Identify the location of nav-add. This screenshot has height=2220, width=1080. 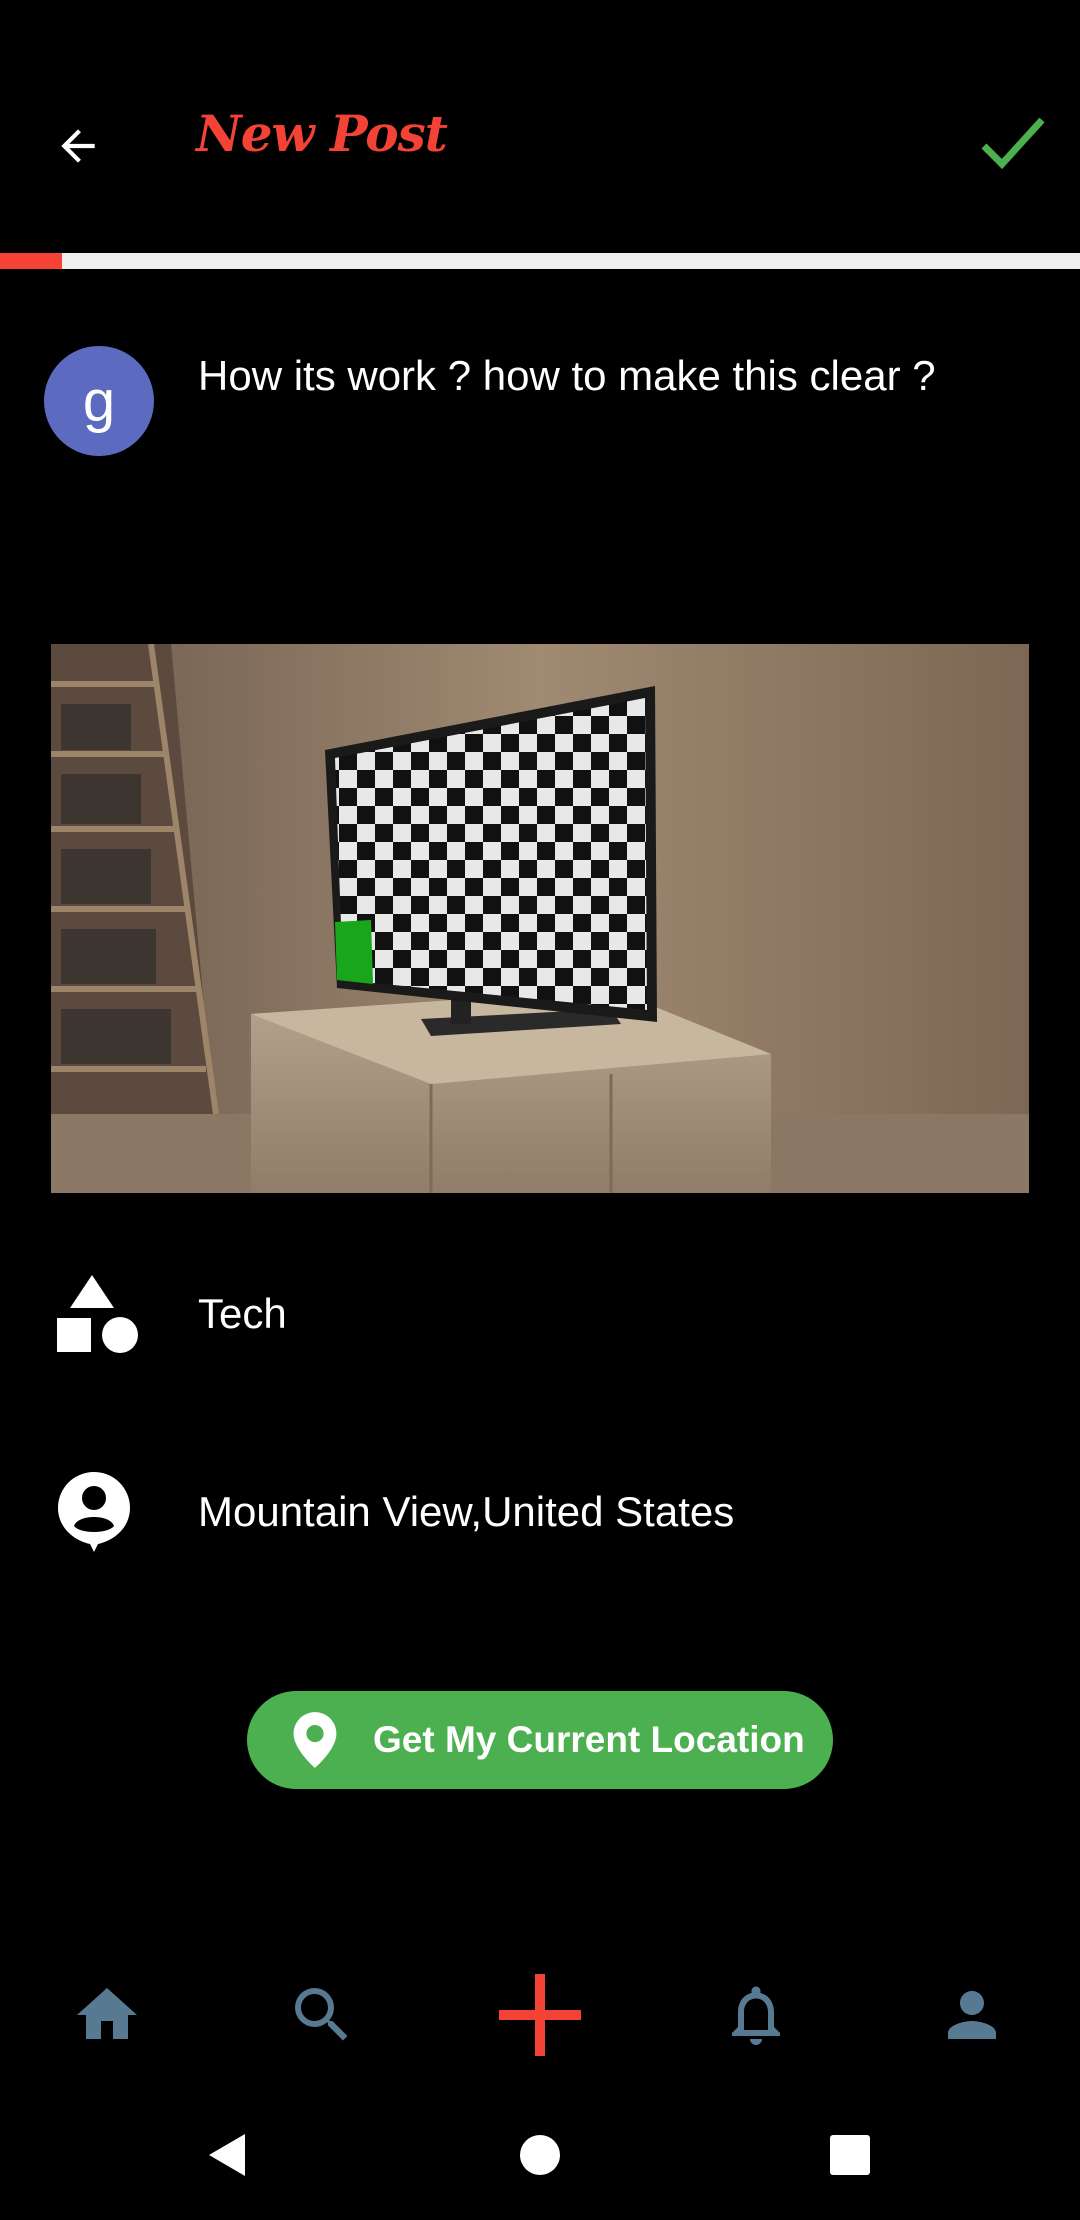
(540, 2015).